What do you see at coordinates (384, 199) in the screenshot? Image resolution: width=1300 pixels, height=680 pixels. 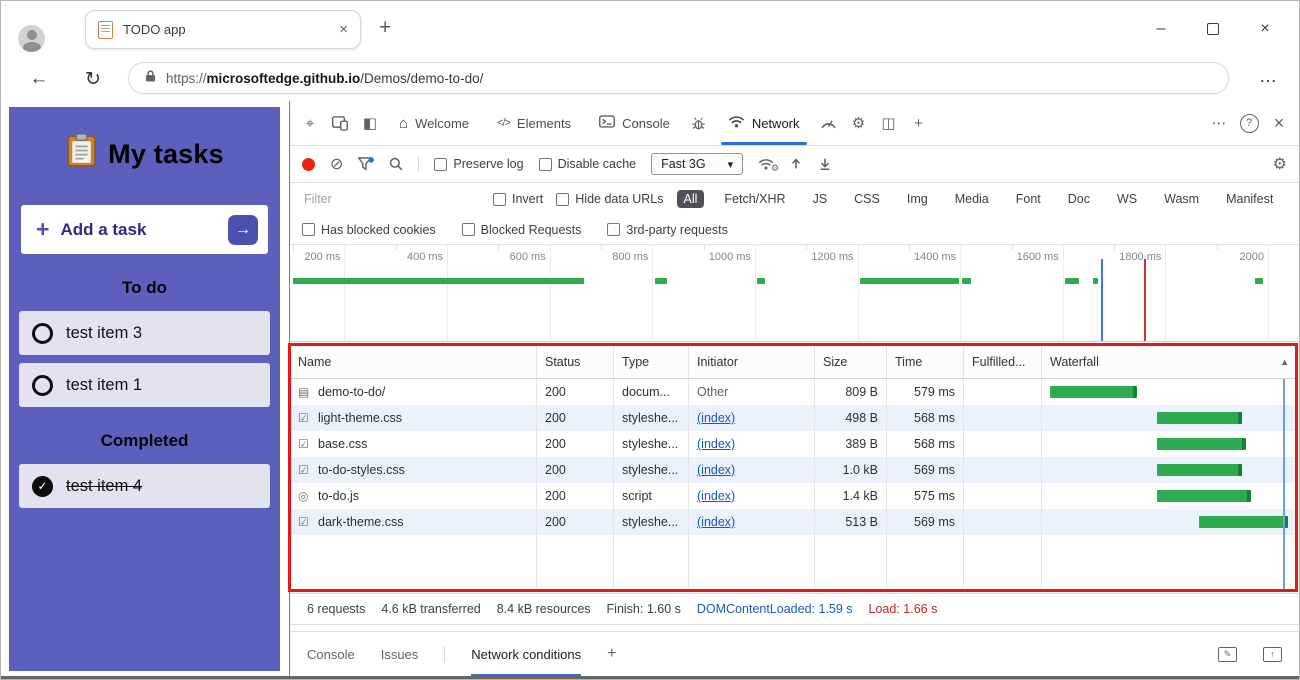 I see `filter-input` at bounding box center [384, 199].